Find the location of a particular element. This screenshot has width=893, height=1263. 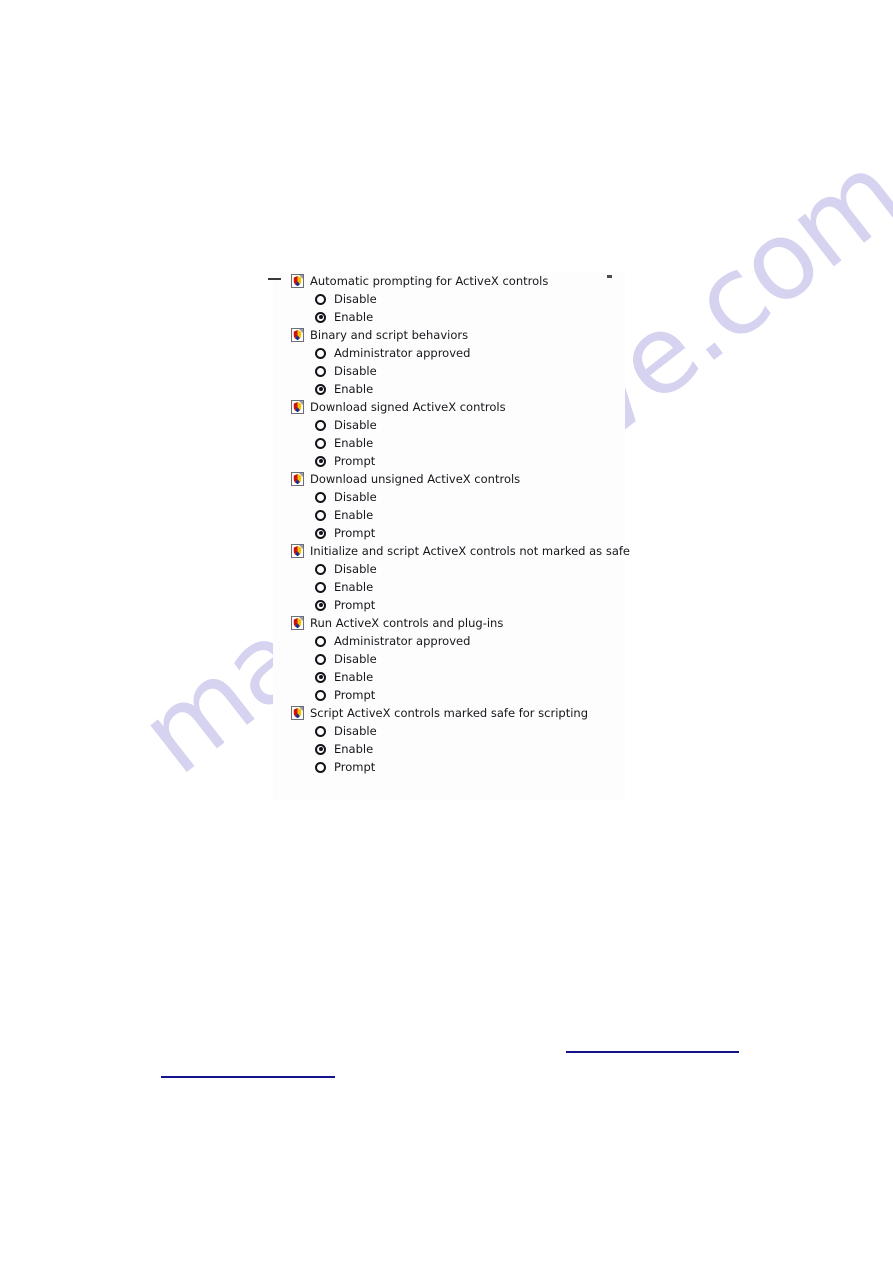

tree-scroll-tick-icon is located at coordinates (609, 276).